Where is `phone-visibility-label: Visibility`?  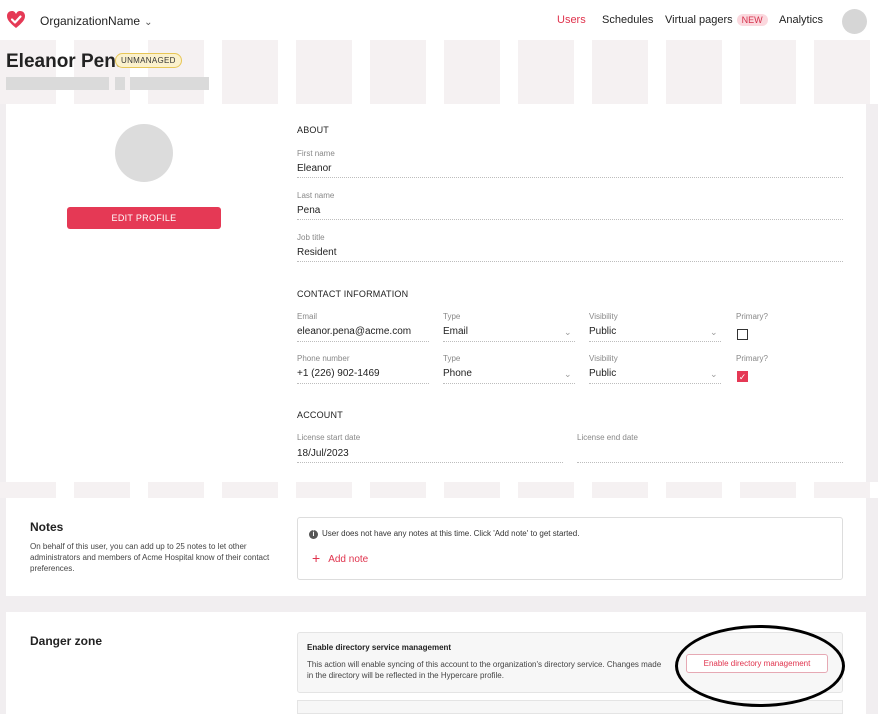 phone-visibility-label: Visibility is located at coordinates (603, 358).